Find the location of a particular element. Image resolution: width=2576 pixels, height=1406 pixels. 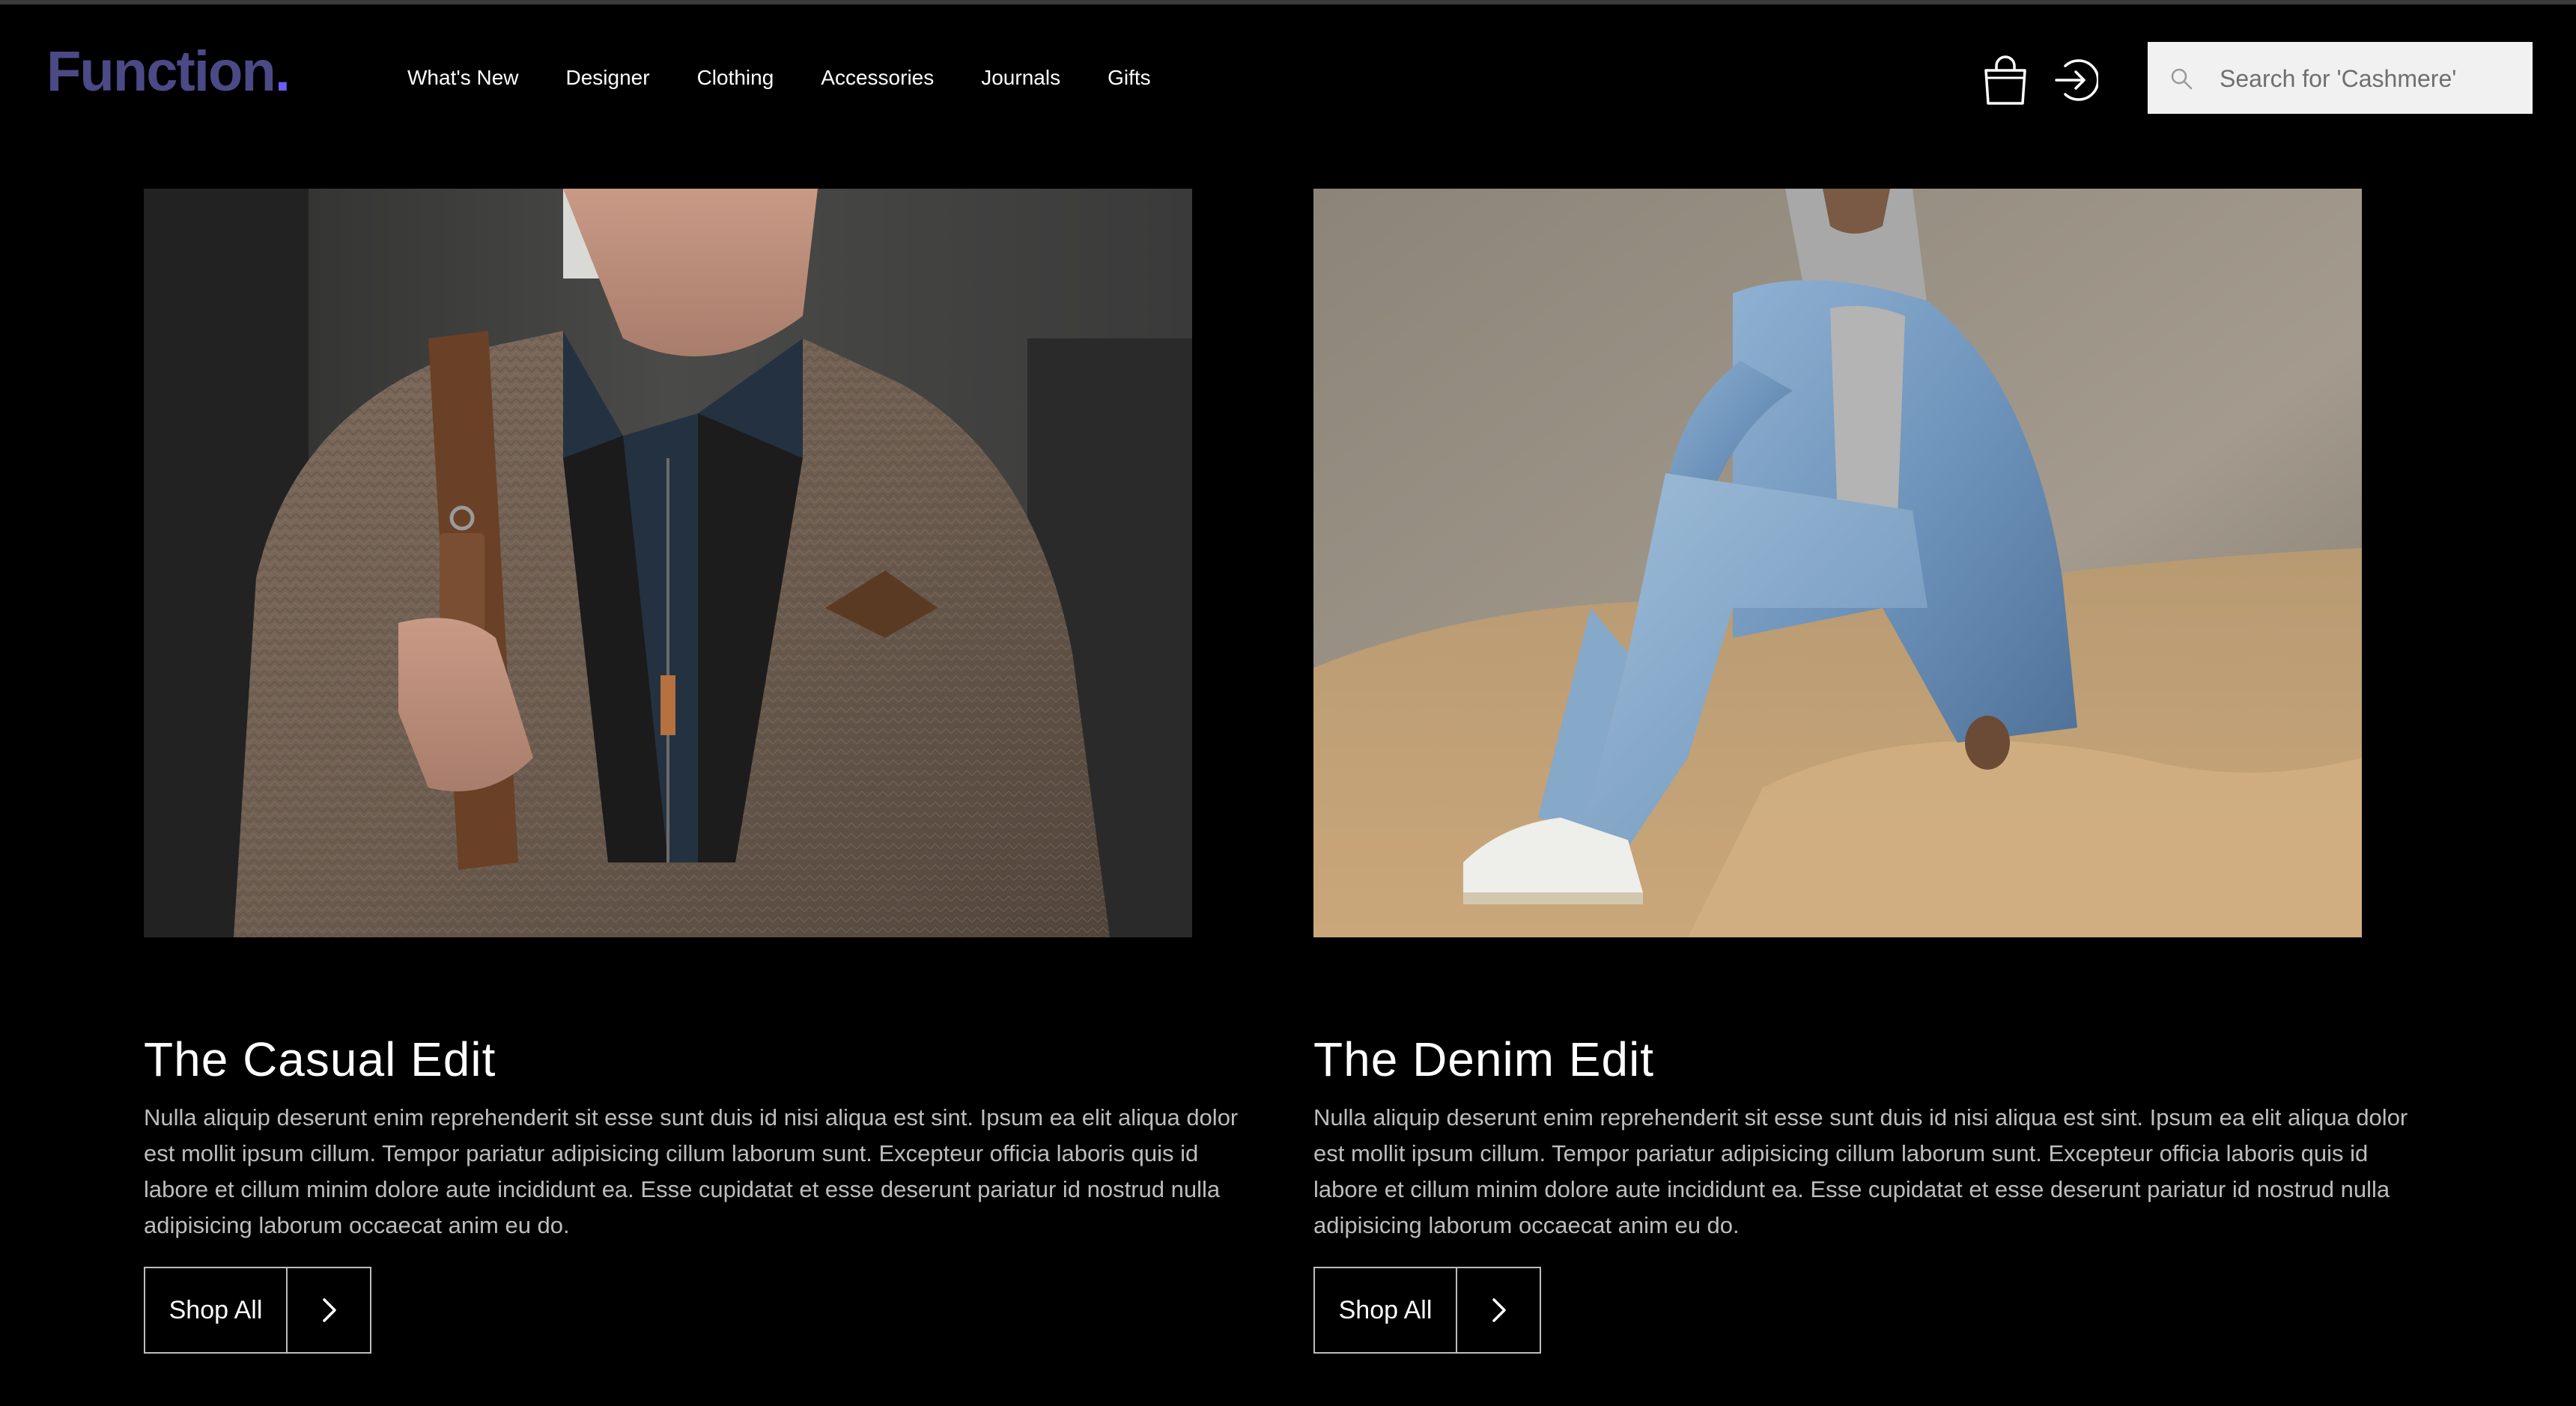

nav-item-gifts: Gifts is located at coordinates (1129, 77).